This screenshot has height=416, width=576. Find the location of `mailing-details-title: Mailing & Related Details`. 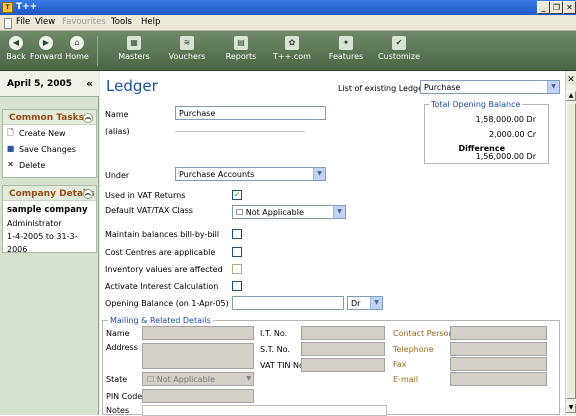

mailing-details-title: Mailing & Related Details is located at coordinates (160, 320).